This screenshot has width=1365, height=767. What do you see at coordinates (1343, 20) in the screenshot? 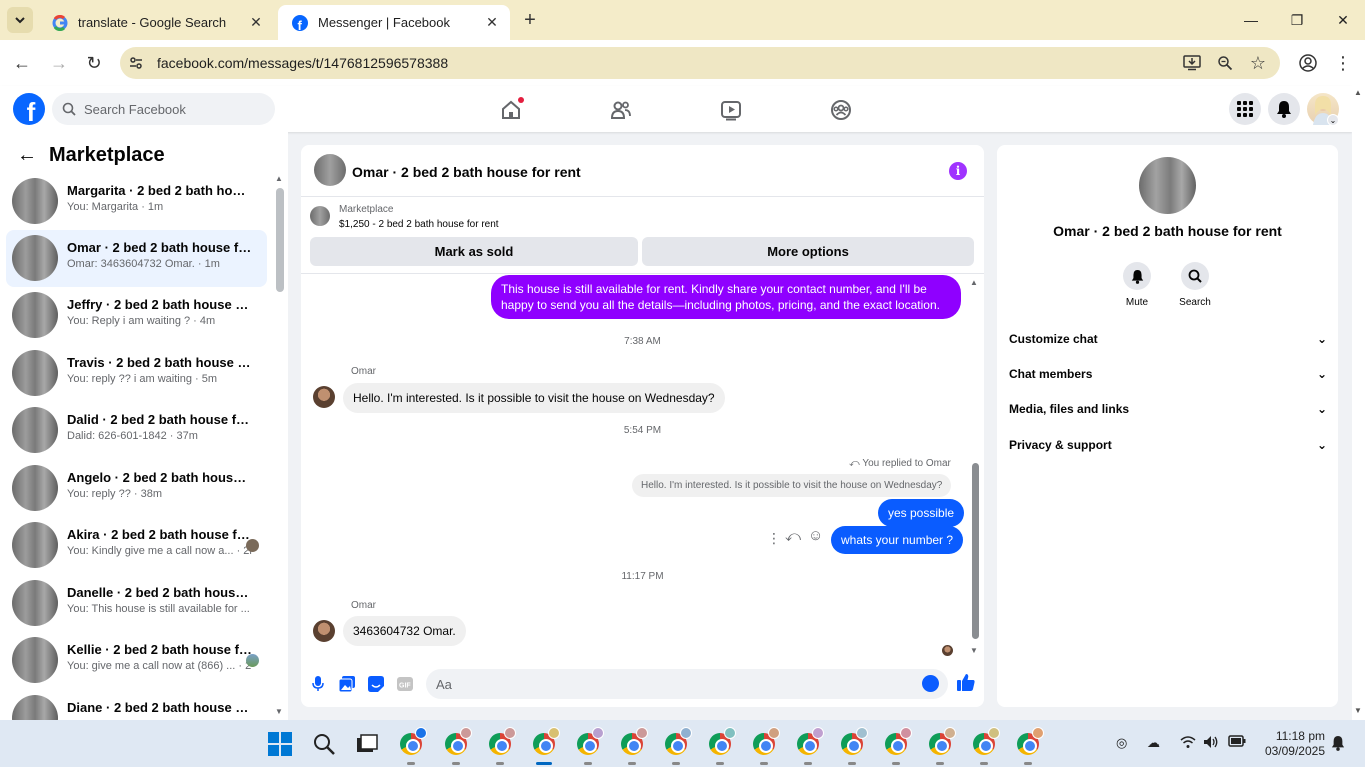
I see `close-window-button: ✕` at bounding box center [1343, 20].